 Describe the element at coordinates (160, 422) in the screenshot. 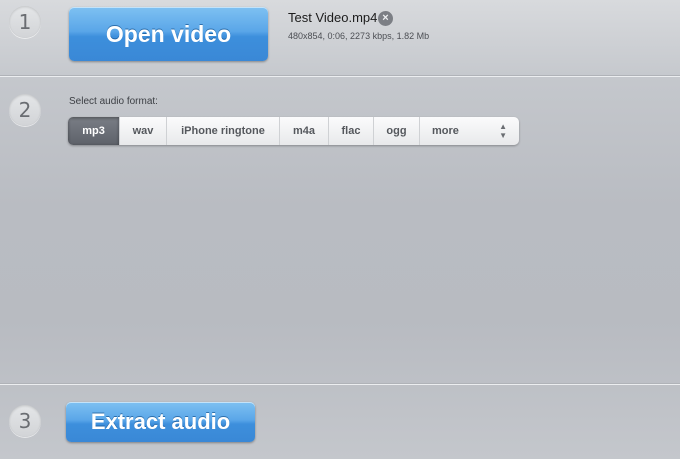

I see `extract-audio-button: Extract audio` at that location.